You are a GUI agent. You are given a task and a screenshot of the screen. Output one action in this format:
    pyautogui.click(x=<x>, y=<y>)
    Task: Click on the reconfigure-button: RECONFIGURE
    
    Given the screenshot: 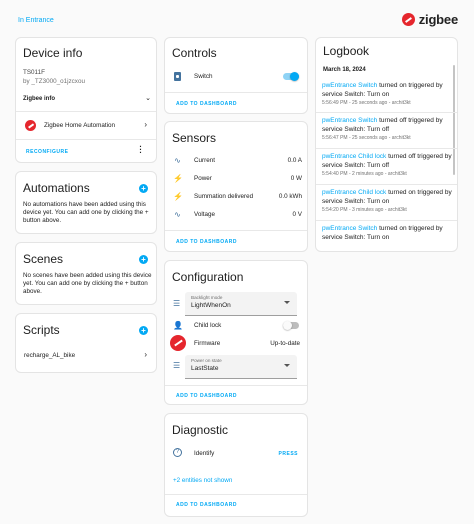 What is the action you would take?
    pyautogui.click(x=47, y=152)
    